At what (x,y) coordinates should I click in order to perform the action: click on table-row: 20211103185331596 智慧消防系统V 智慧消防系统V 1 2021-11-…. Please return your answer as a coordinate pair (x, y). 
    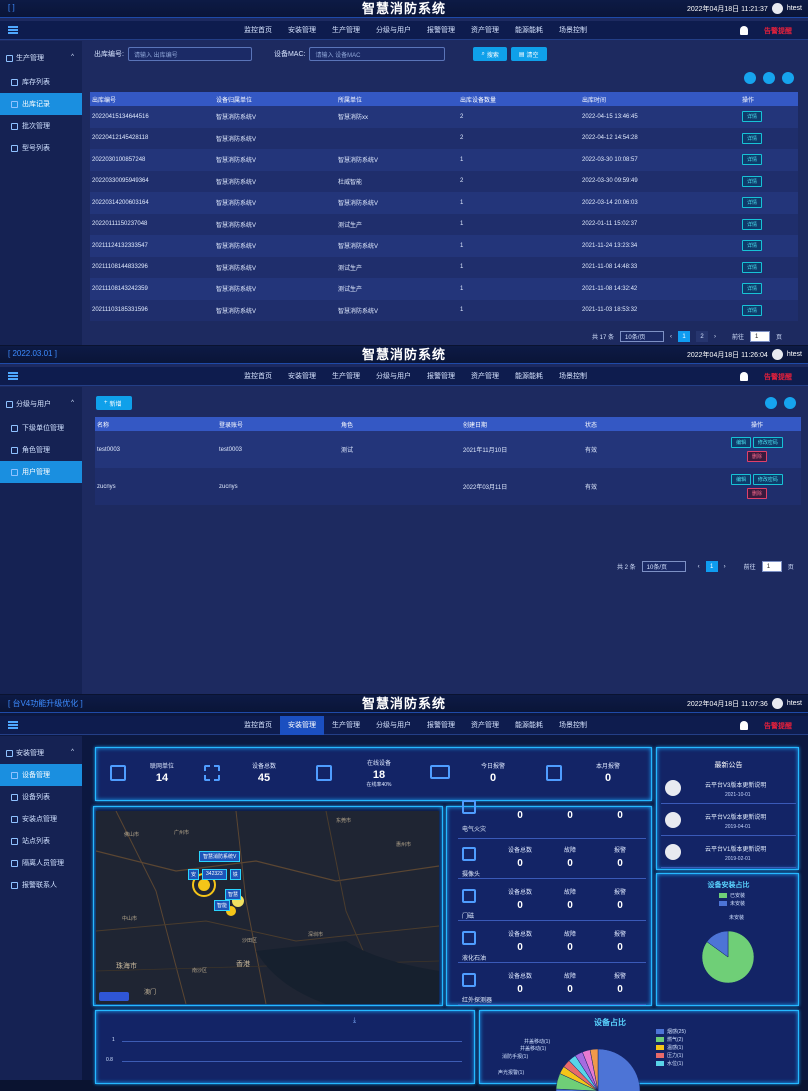
    Looking at the image, I should click on (444, 310).